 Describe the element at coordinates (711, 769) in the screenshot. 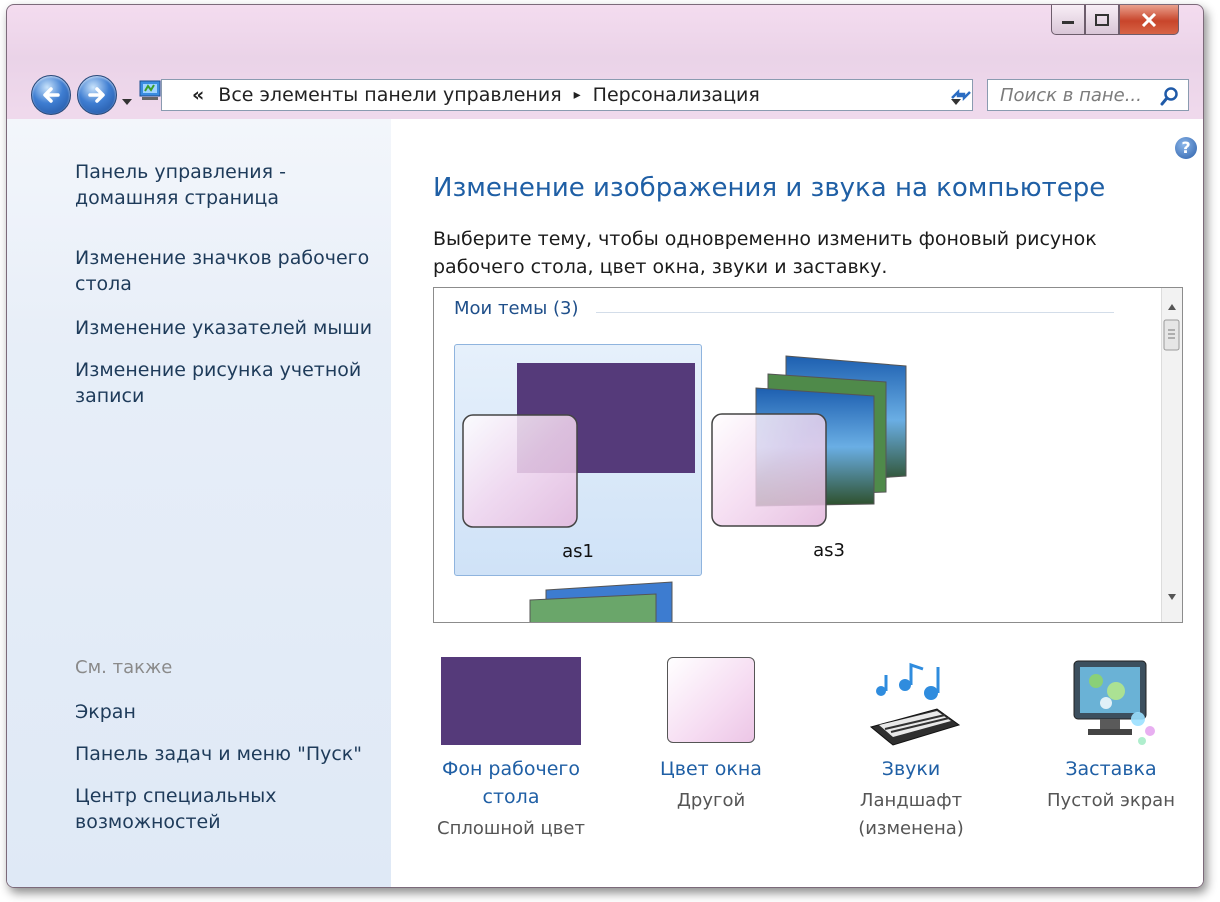

I see `window-color-link: Цвет окна` at that location.